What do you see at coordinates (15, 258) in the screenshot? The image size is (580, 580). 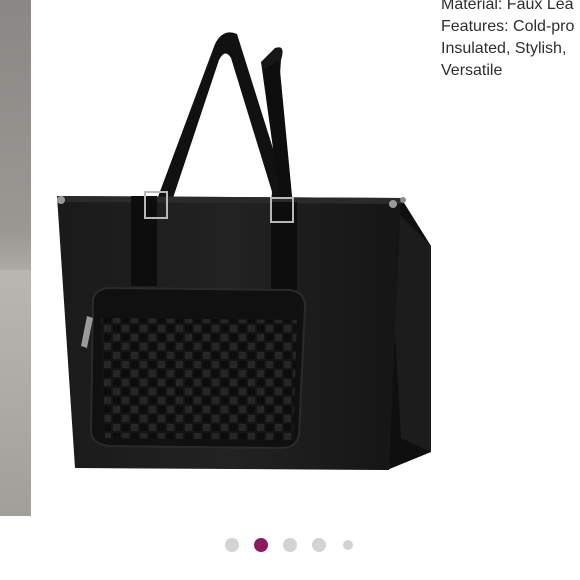 I see `previous-image-edge` at bounding box center [15, 258].